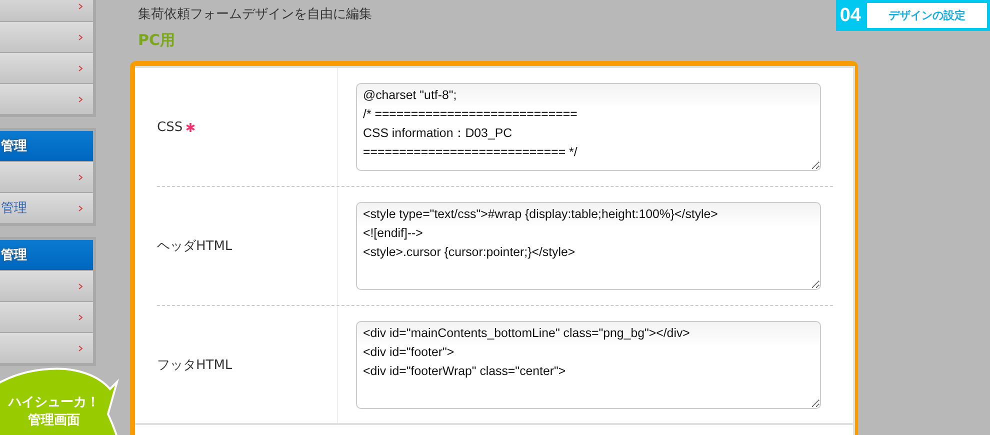 This screenshot has width=990, height=435. What do you see at coordinates (588, 246) in the screenshot?
I see `code-field: <style type="text/css">#wrap {display:table;height:100%}</style> <![endif]--> <style>.cursor {cursor:pointer;}</style>` at bounding box center [588, 246].